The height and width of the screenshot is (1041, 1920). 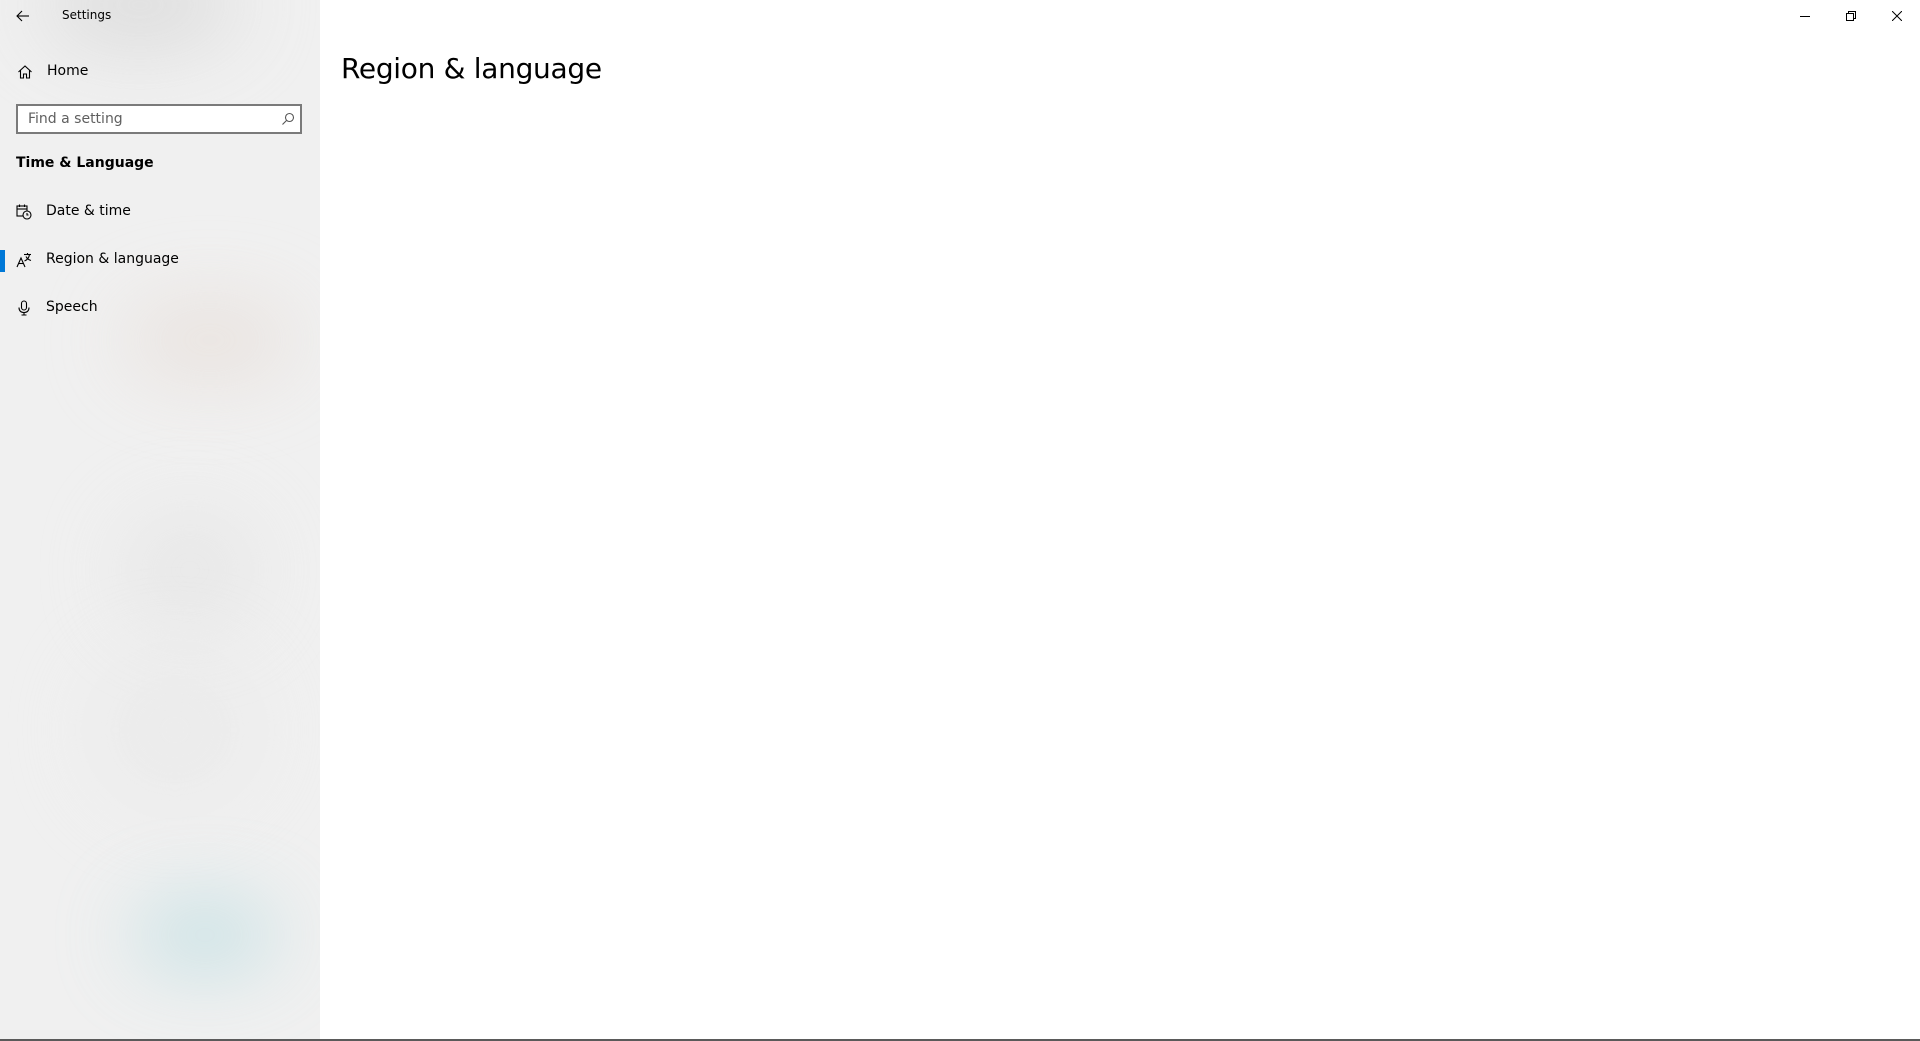 I want to click on window-controls, so click(x=1851, y=16).